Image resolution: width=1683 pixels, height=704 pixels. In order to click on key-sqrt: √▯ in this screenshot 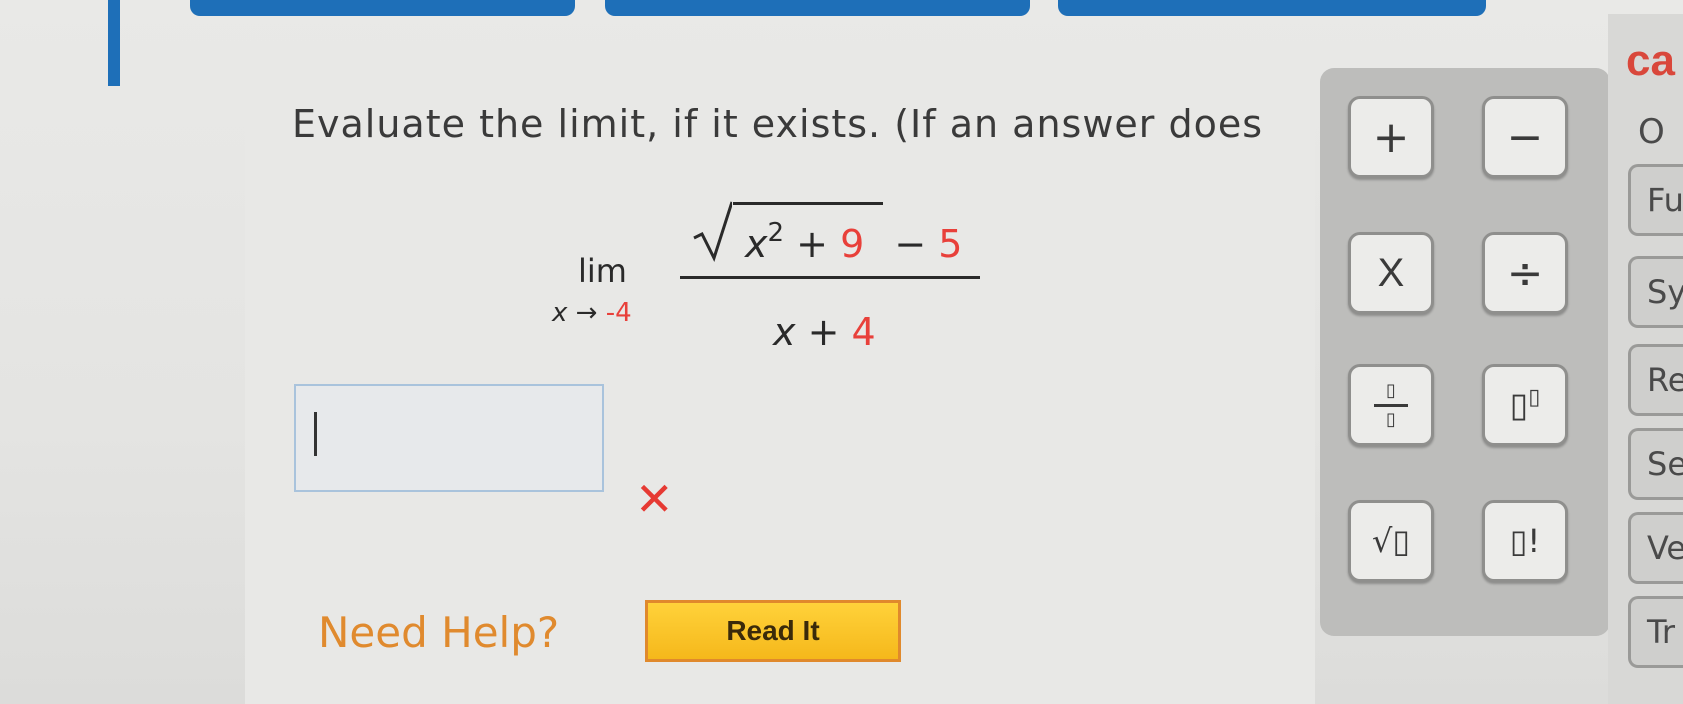, I will do `click(1391, 541)`.